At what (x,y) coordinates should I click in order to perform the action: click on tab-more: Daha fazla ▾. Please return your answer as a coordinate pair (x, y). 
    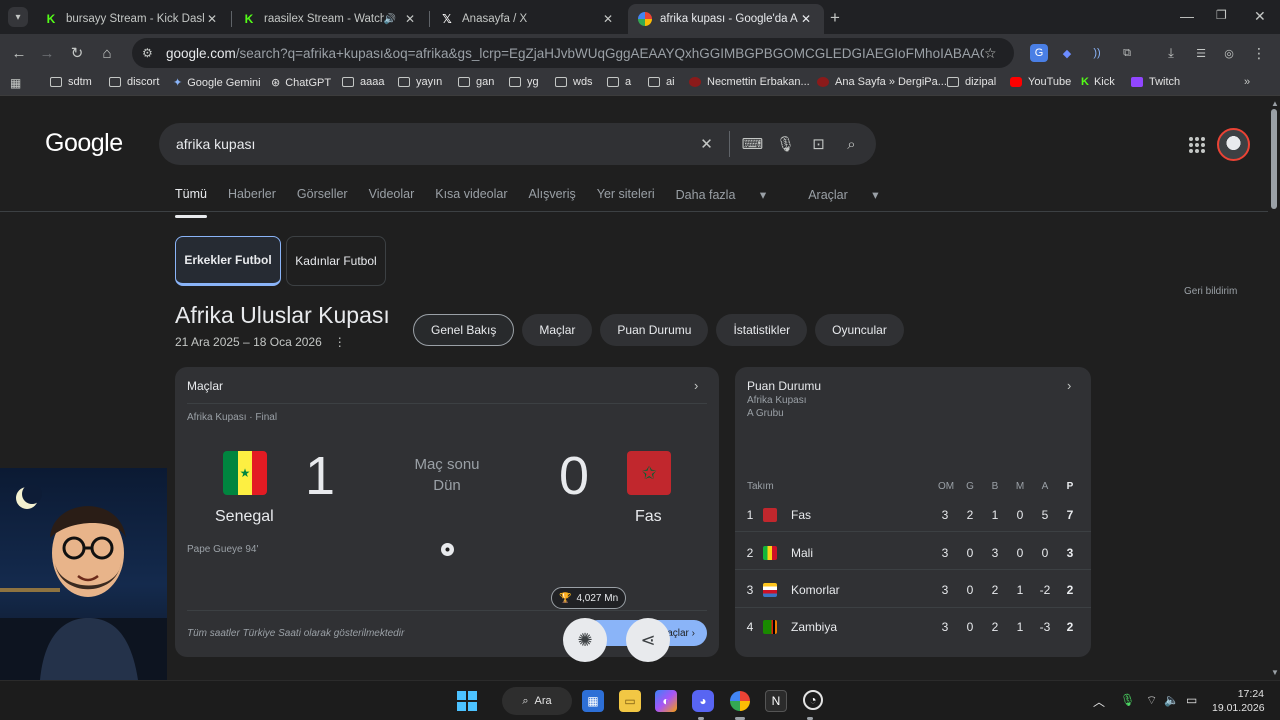
    Looking at the image, I should click on (732, 194).